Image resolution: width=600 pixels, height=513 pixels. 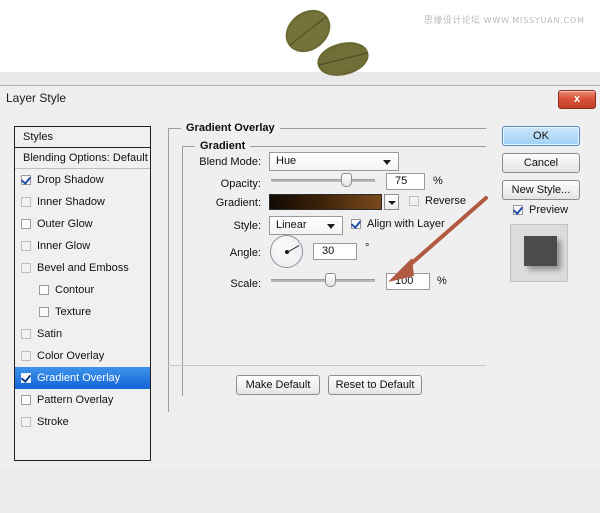 What do you see at coordinates (414, 201) in the screenshot?
I see `reverse-checkbox-box` at bounding box center [414, 201].